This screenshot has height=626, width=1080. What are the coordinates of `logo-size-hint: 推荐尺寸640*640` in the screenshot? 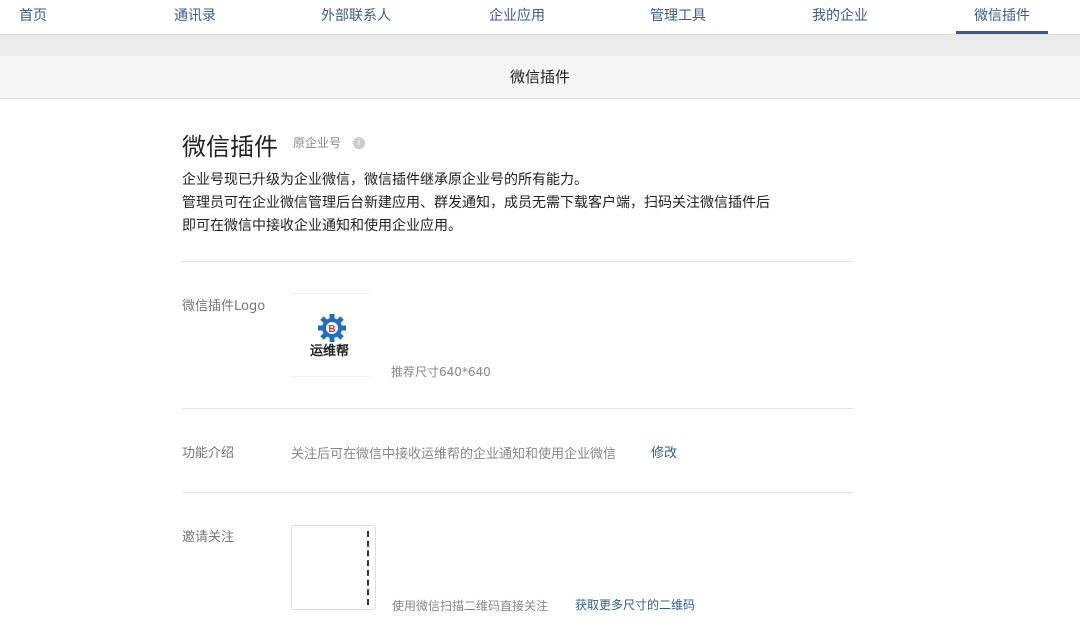 It's located at (441, 372).